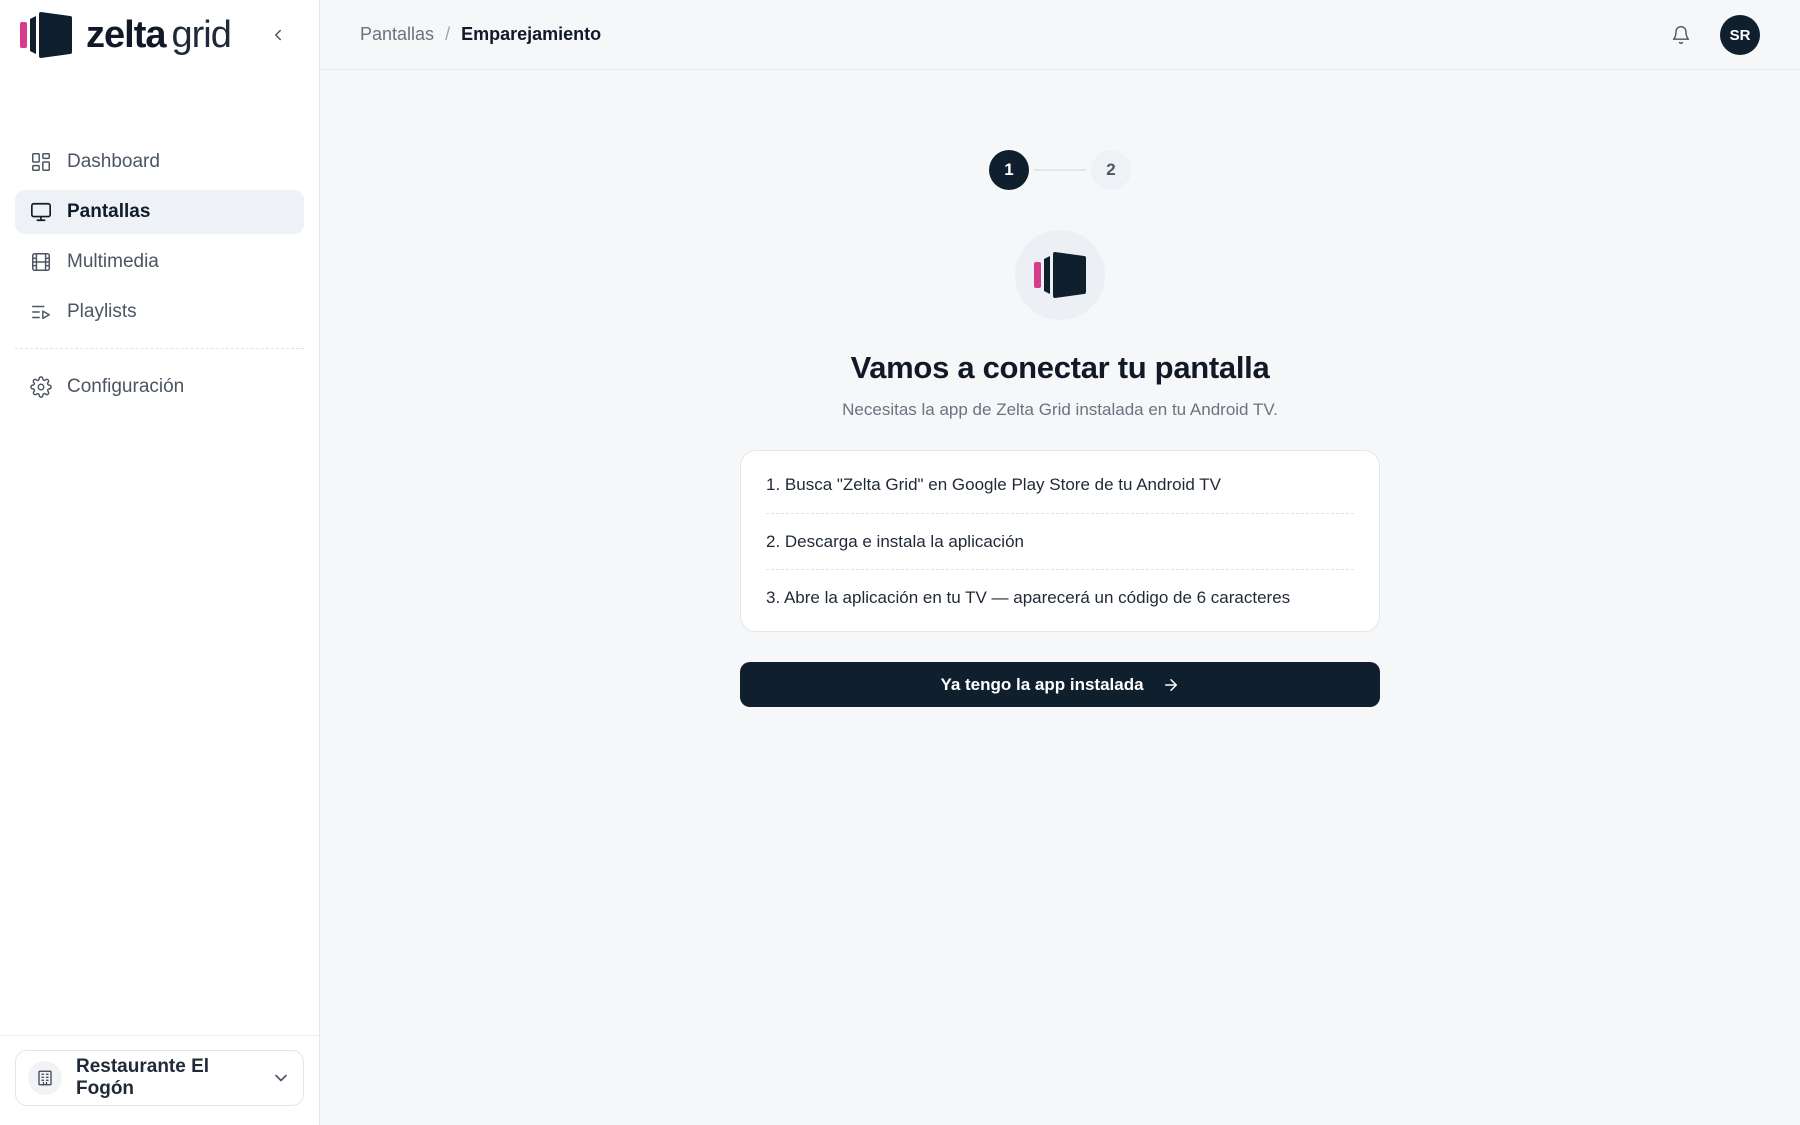 This screenshot has height=1125, width=1800. I want to click on collapse-sidebar-button, so click(278, 35).